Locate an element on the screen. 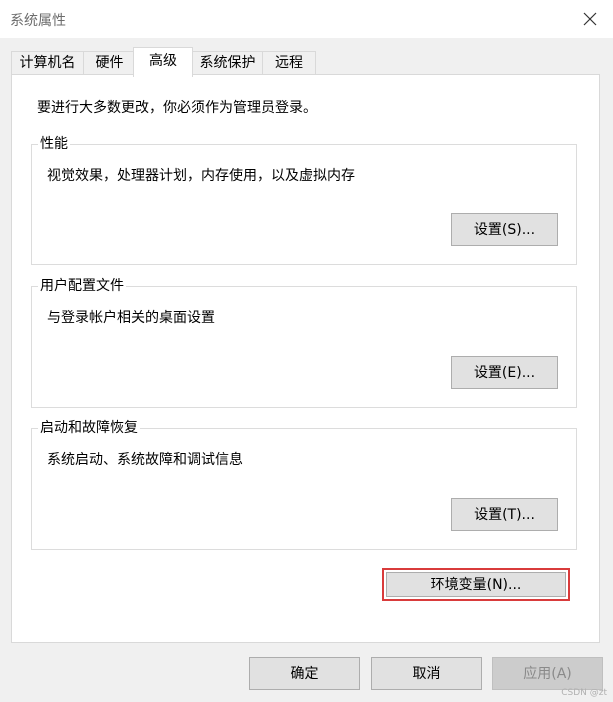 This screenshot has width=613, height=702. user-profiles-group-title: 用户配置文件 is located at coordinates (82, 286).